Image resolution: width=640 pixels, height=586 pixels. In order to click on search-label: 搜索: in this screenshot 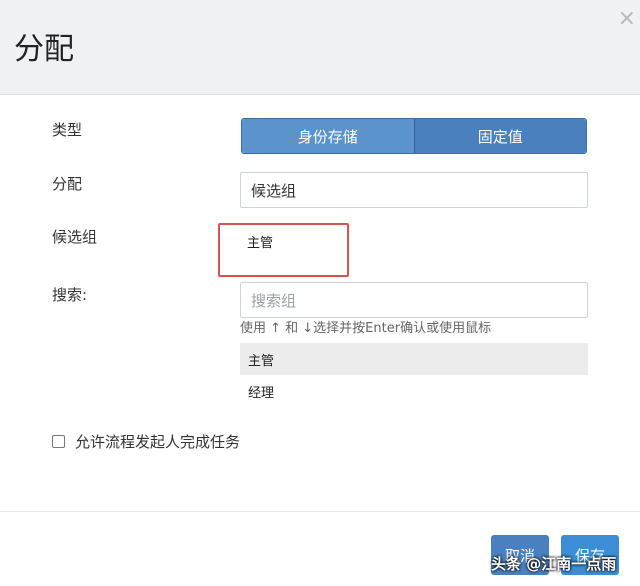, I will do `click(70, 295)`.